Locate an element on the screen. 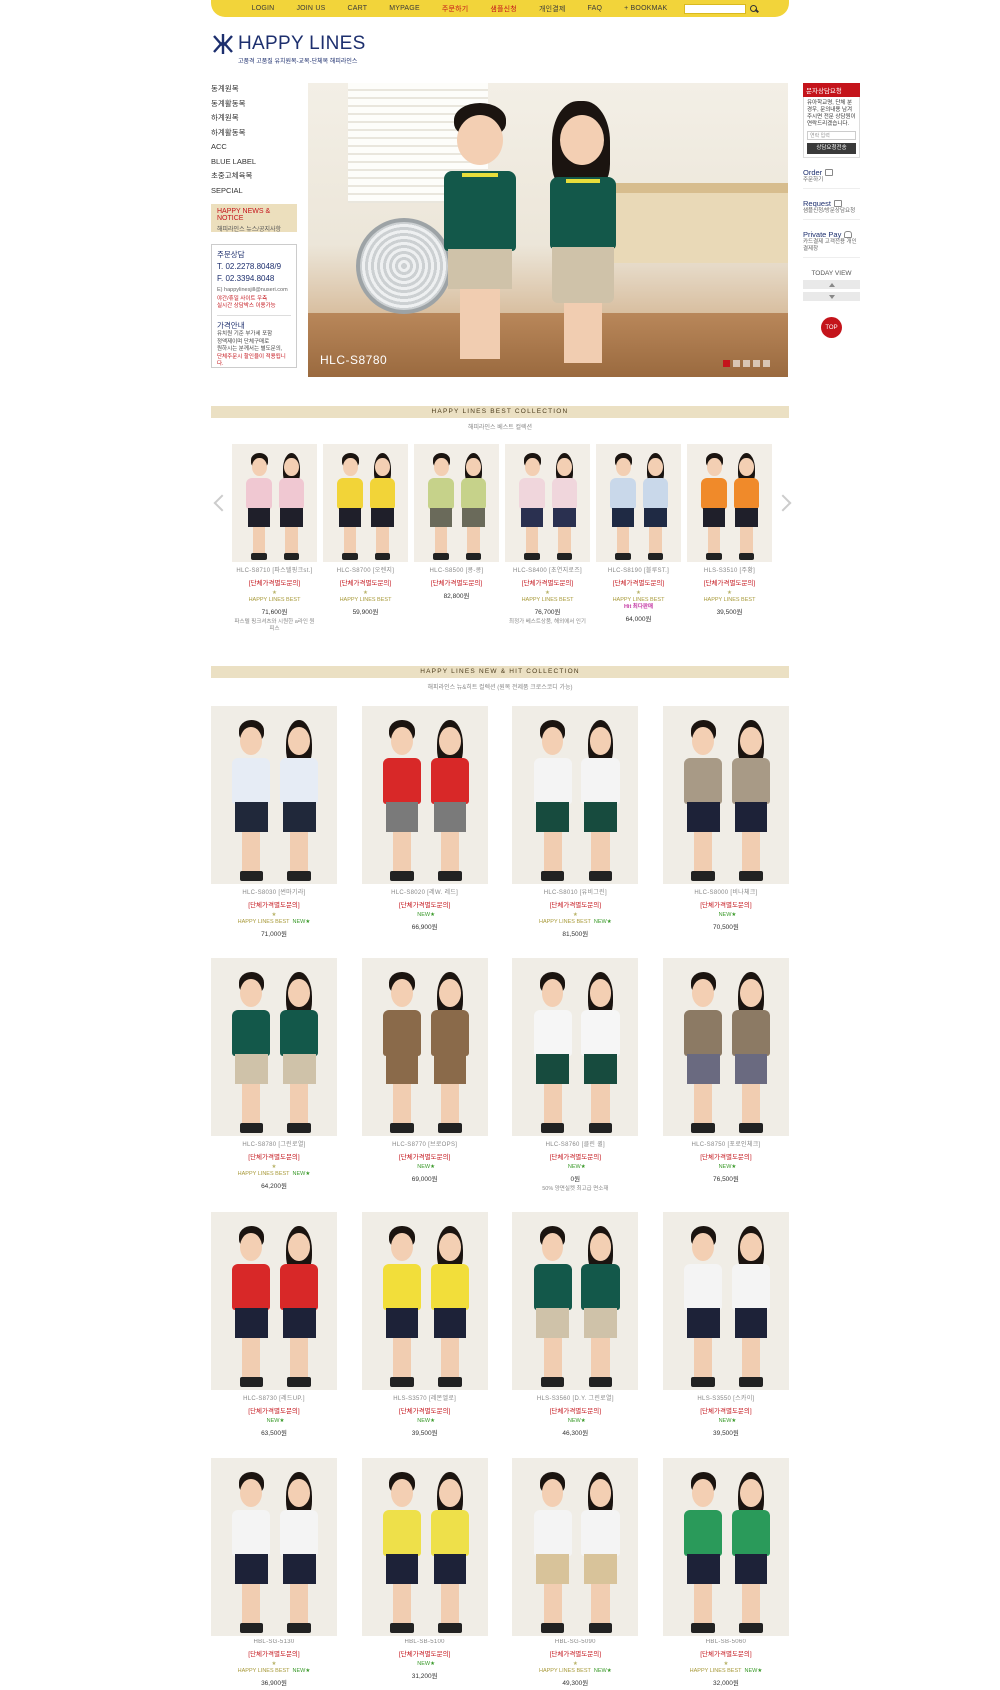  nav-faq-link: FAQ is located at coordinates (595, 8).